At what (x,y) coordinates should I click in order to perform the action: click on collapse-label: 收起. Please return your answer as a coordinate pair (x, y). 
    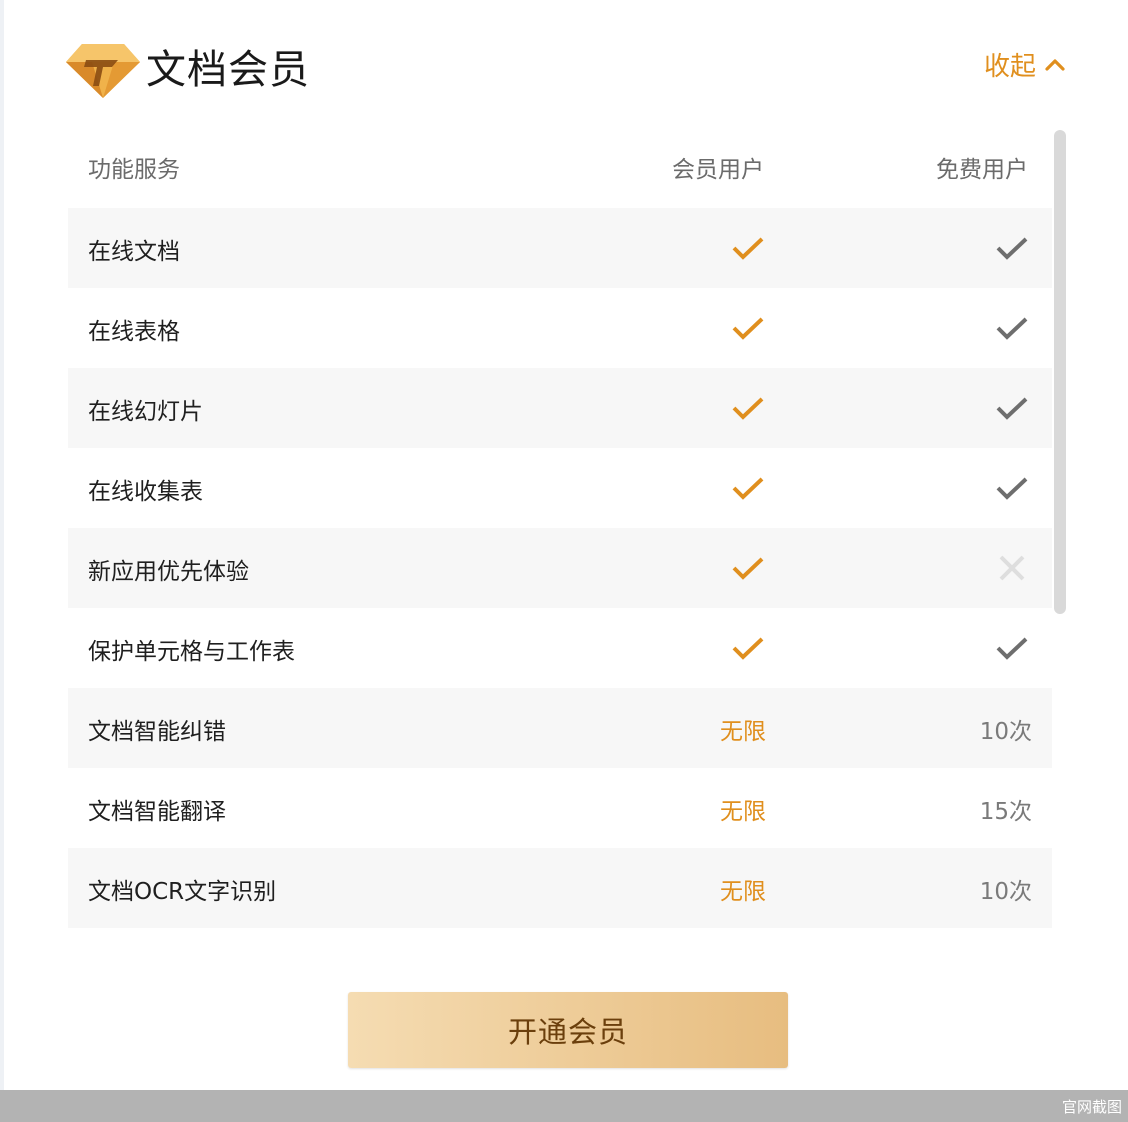
    Looking at the image, I should click on (1010, 66).